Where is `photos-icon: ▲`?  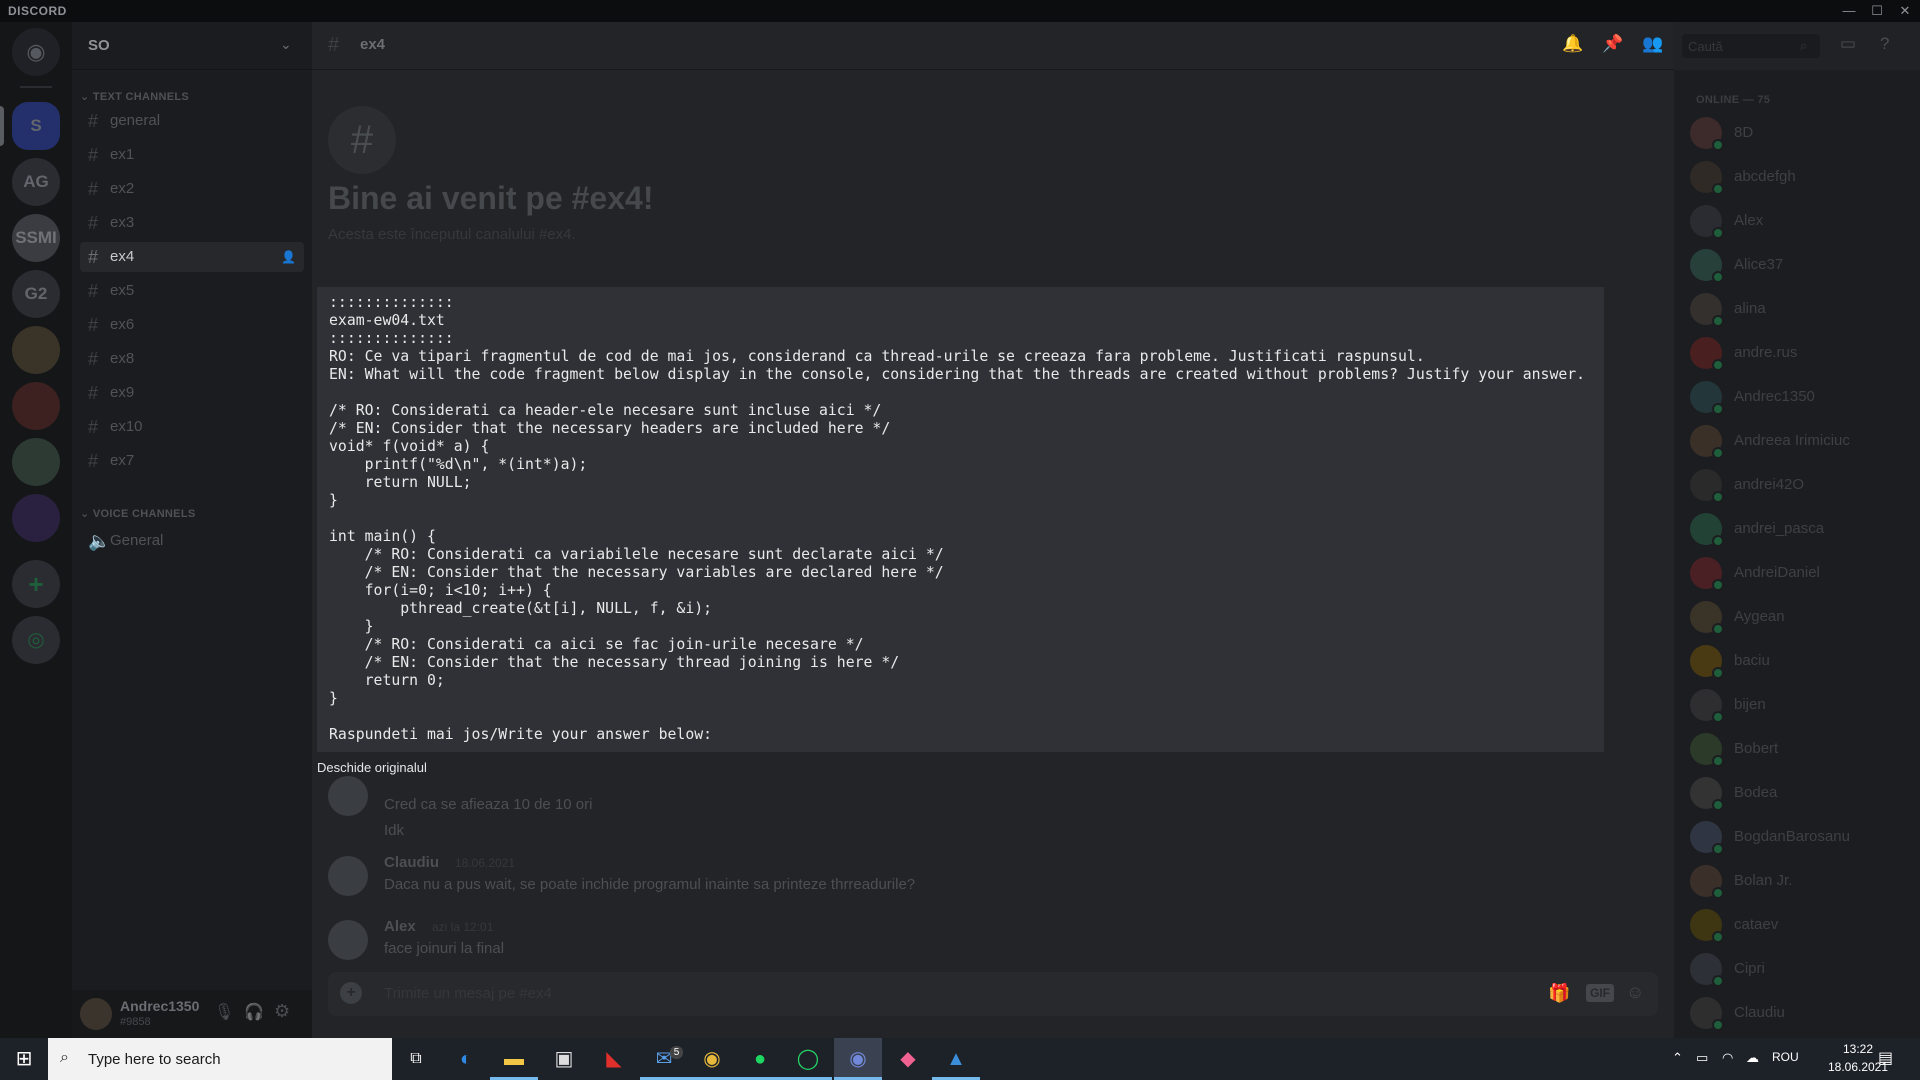 photos-icon: ▲ is located at coordinates (956, 1059).